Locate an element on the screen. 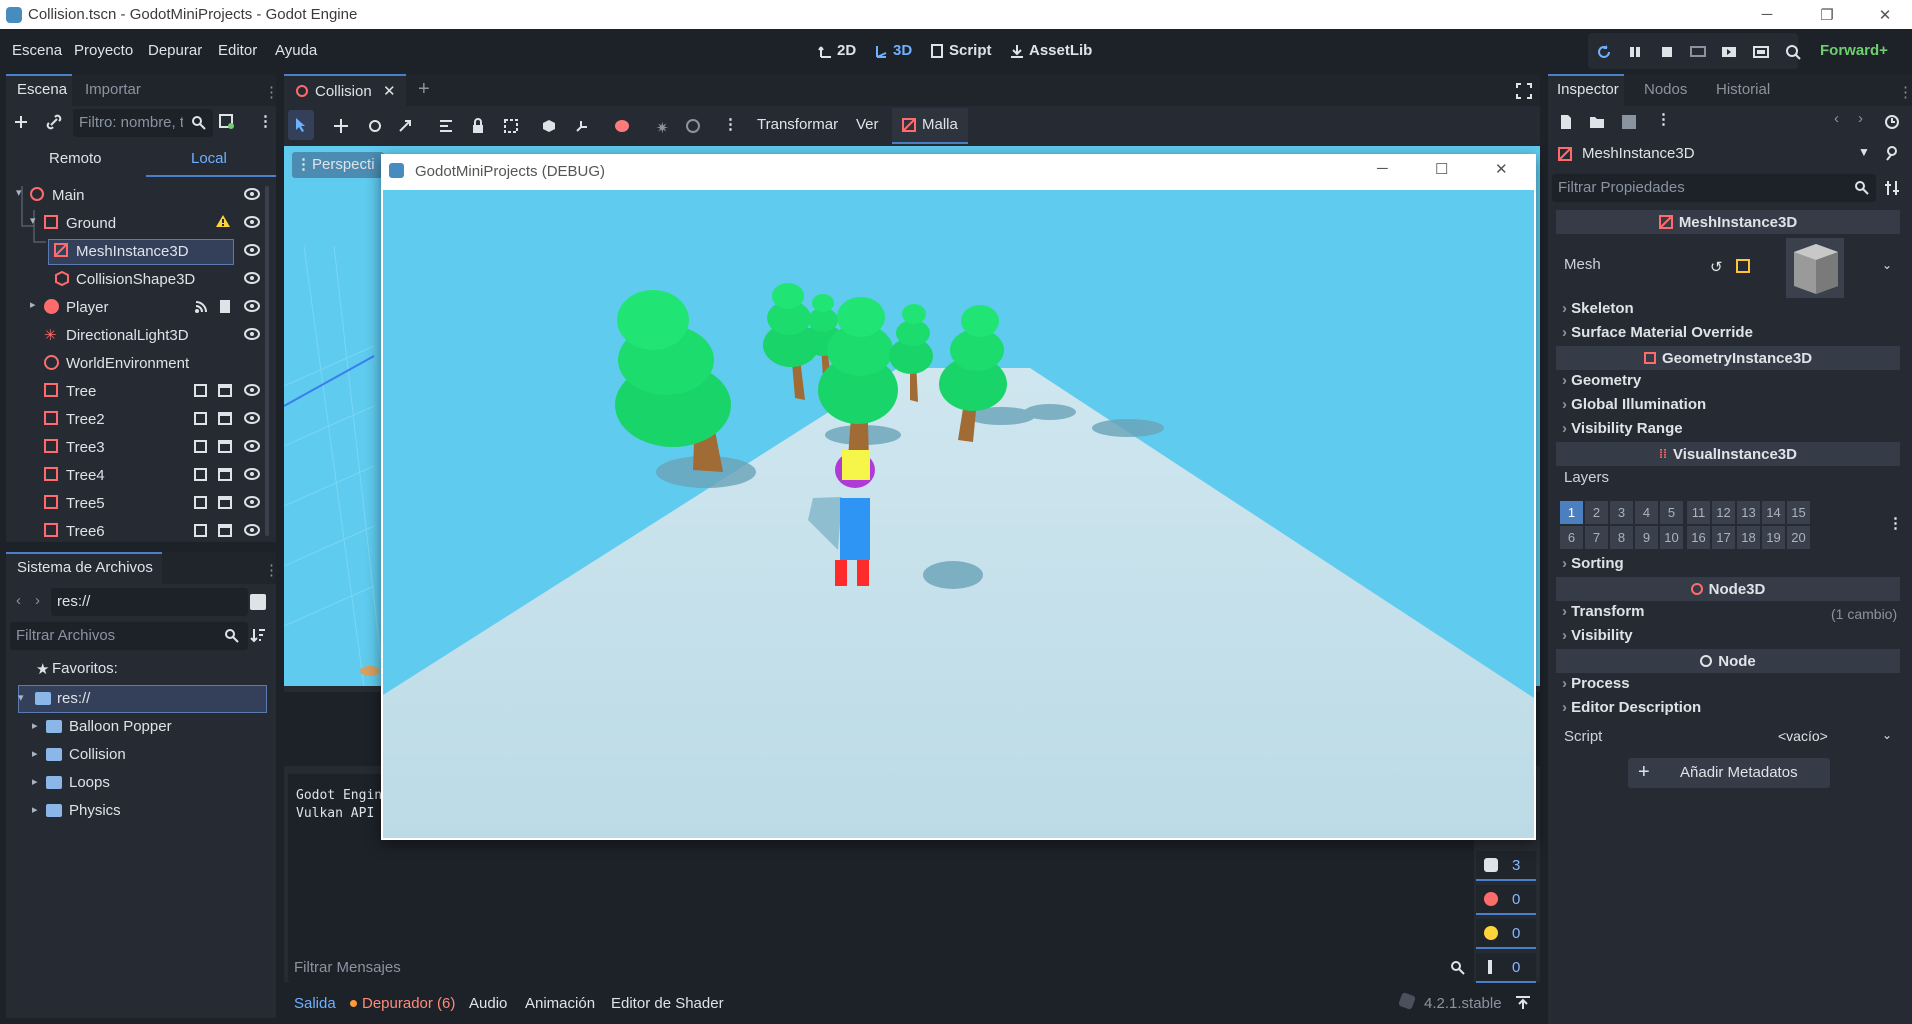  close-button: ✕ is located at coordinates (1885, 14).